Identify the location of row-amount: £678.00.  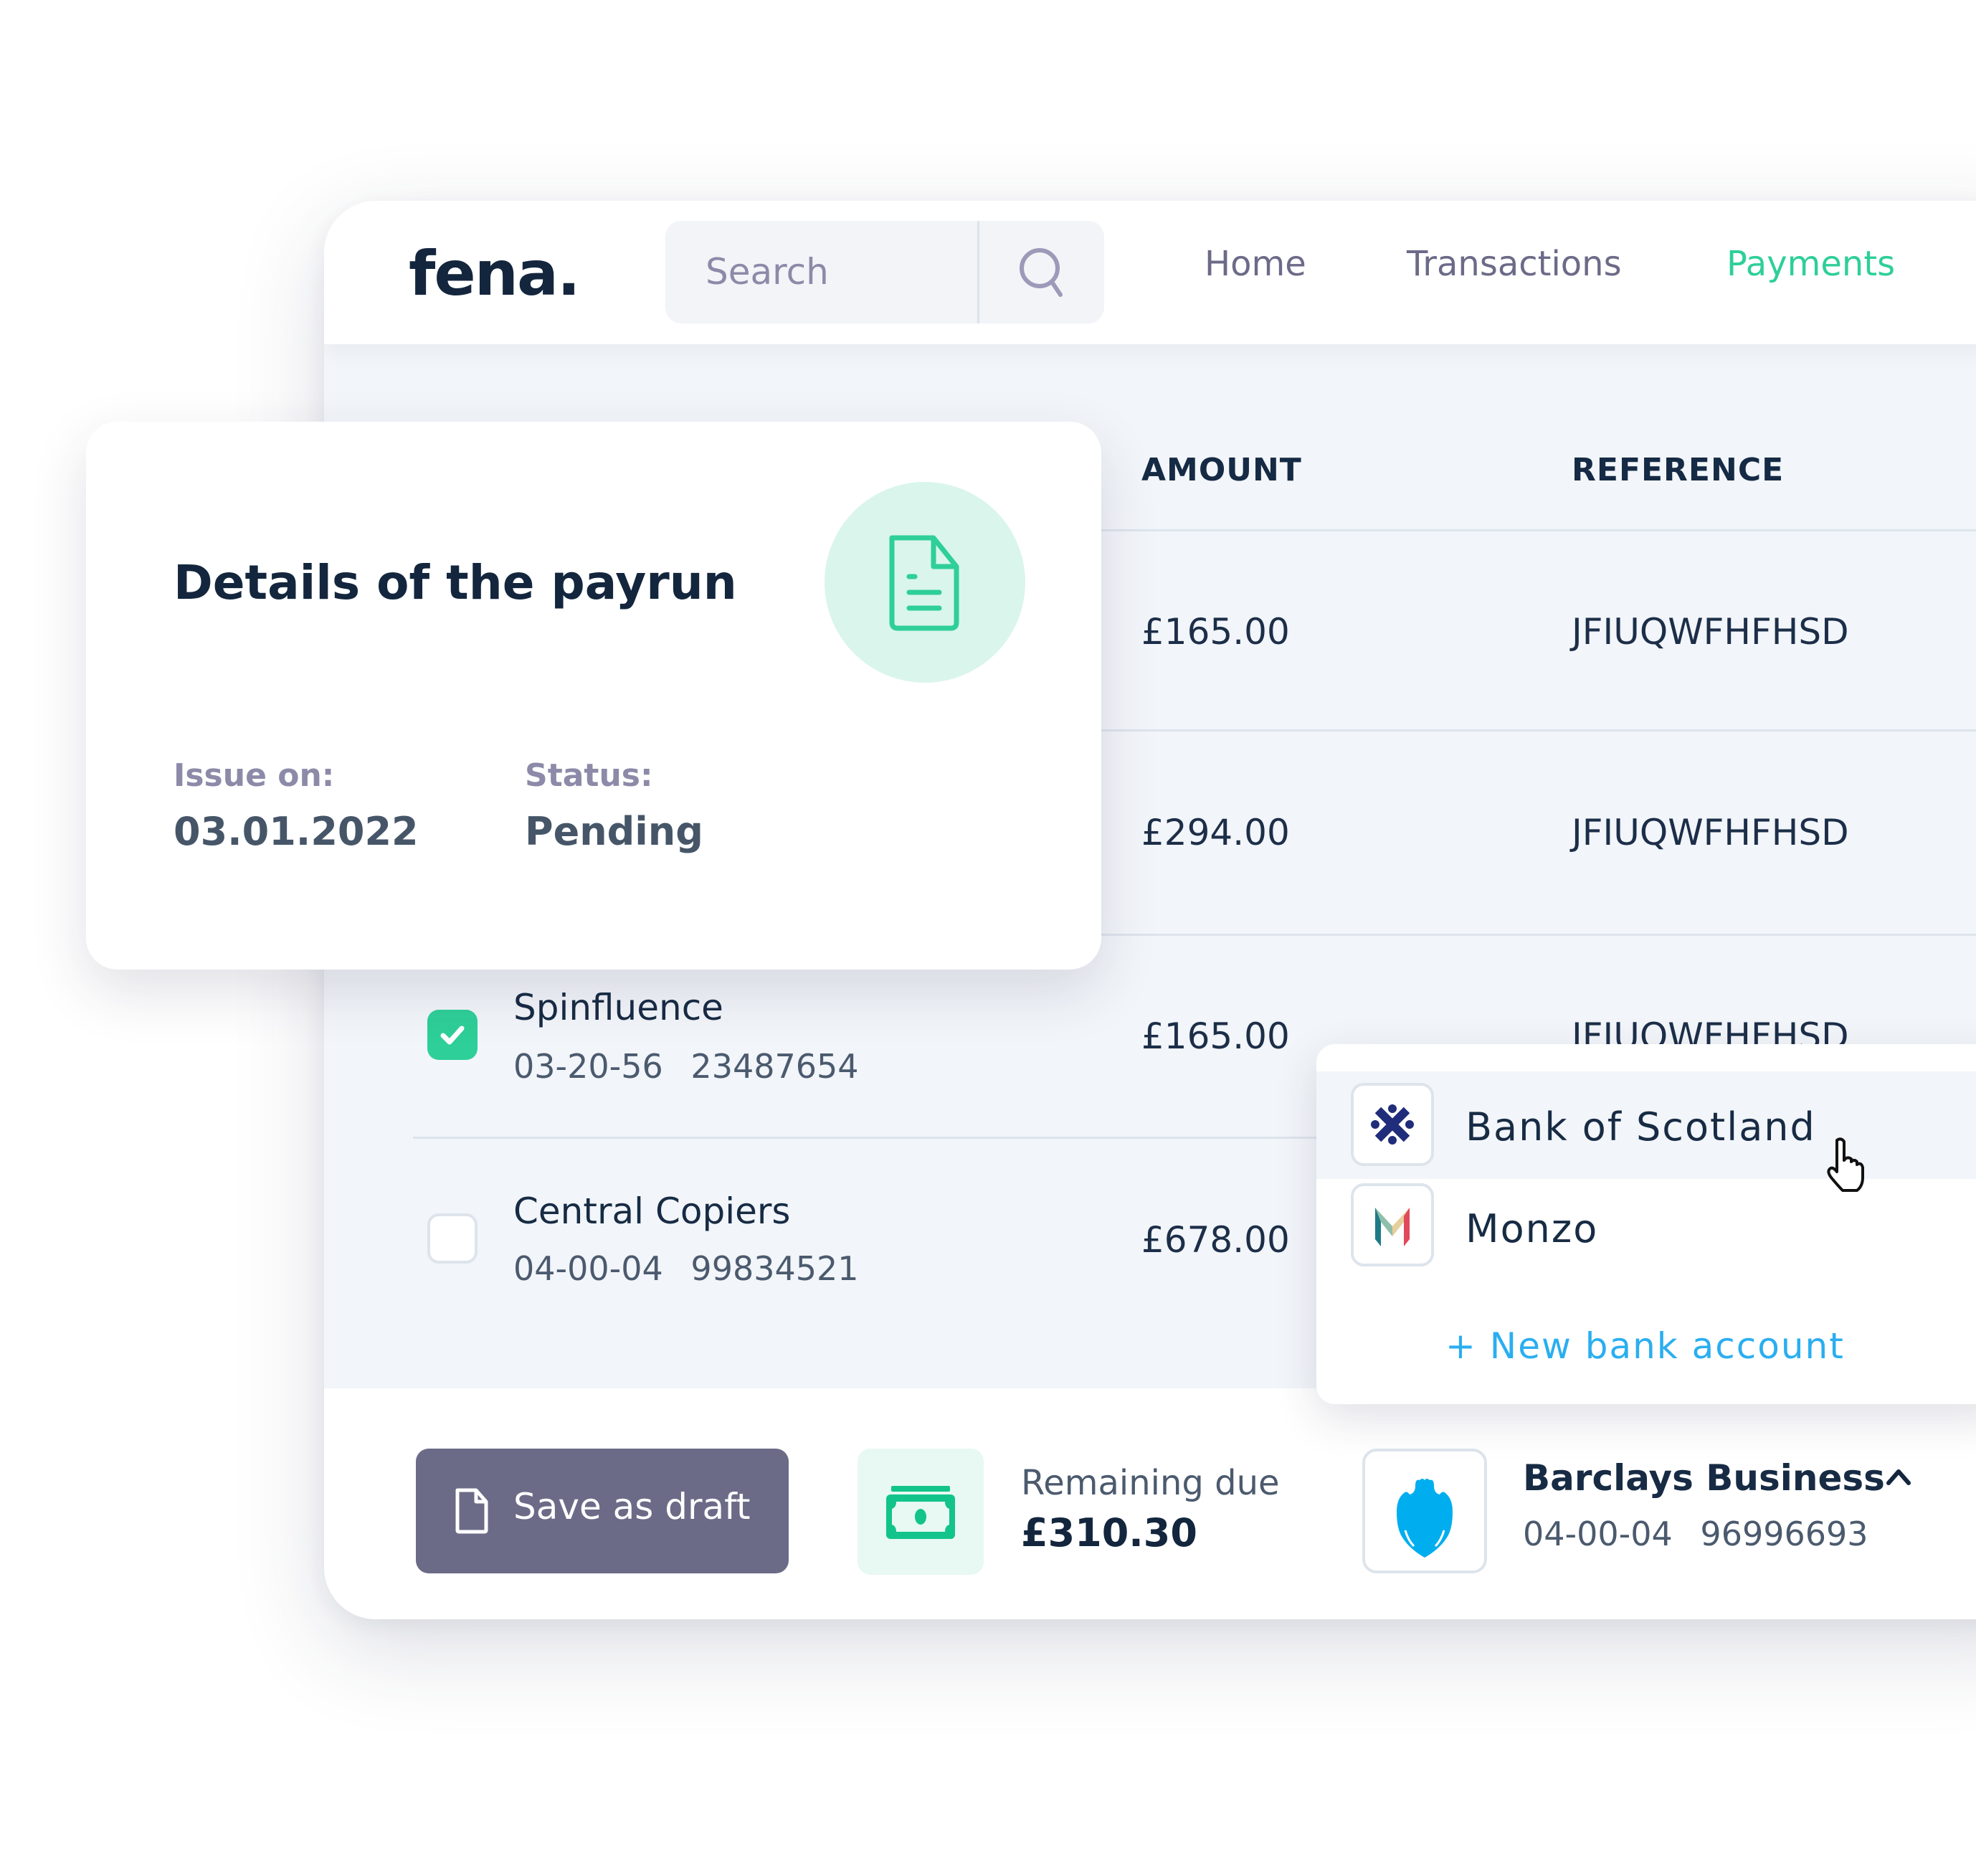
(1215, 1240).